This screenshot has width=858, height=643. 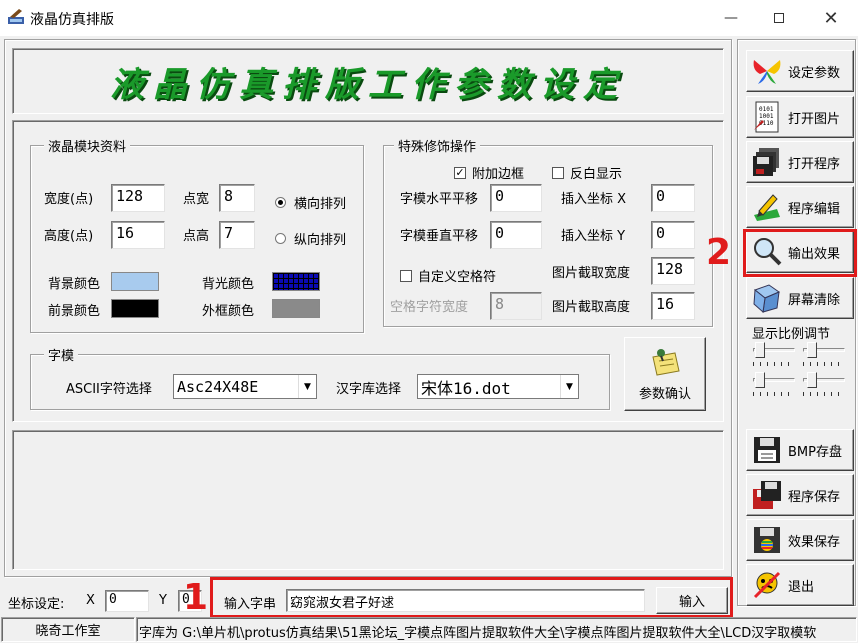 I want to click on title-bar: 液晶仿真排版 — ✕, so click(x=429, y=18).